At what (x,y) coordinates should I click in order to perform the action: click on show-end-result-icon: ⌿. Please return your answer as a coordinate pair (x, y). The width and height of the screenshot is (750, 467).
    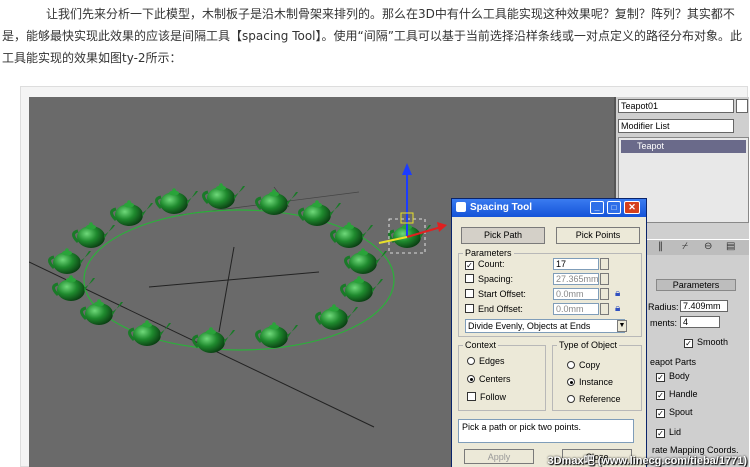
    Looking at the image, I should click on (685, 246).